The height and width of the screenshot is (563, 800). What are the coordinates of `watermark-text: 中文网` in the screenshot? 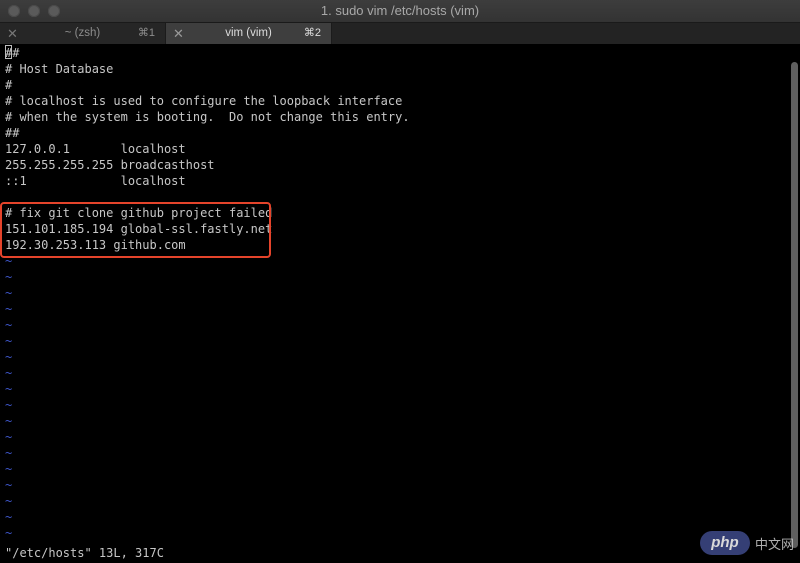 It's located at (774, 544).